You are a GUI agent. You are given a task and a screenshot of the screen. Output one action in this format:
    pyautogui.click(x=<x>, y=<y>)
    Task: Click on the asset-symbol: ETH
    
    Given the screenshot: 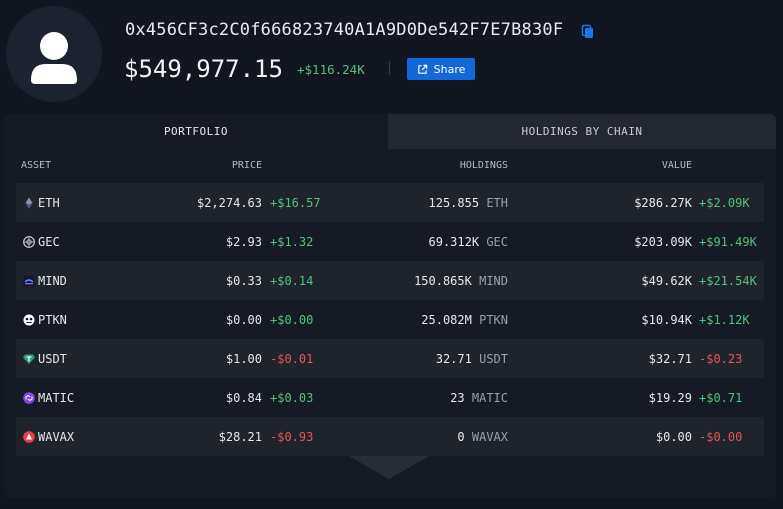 What is the action you would take?
    pyautogui.click(x=49, y=203)
    